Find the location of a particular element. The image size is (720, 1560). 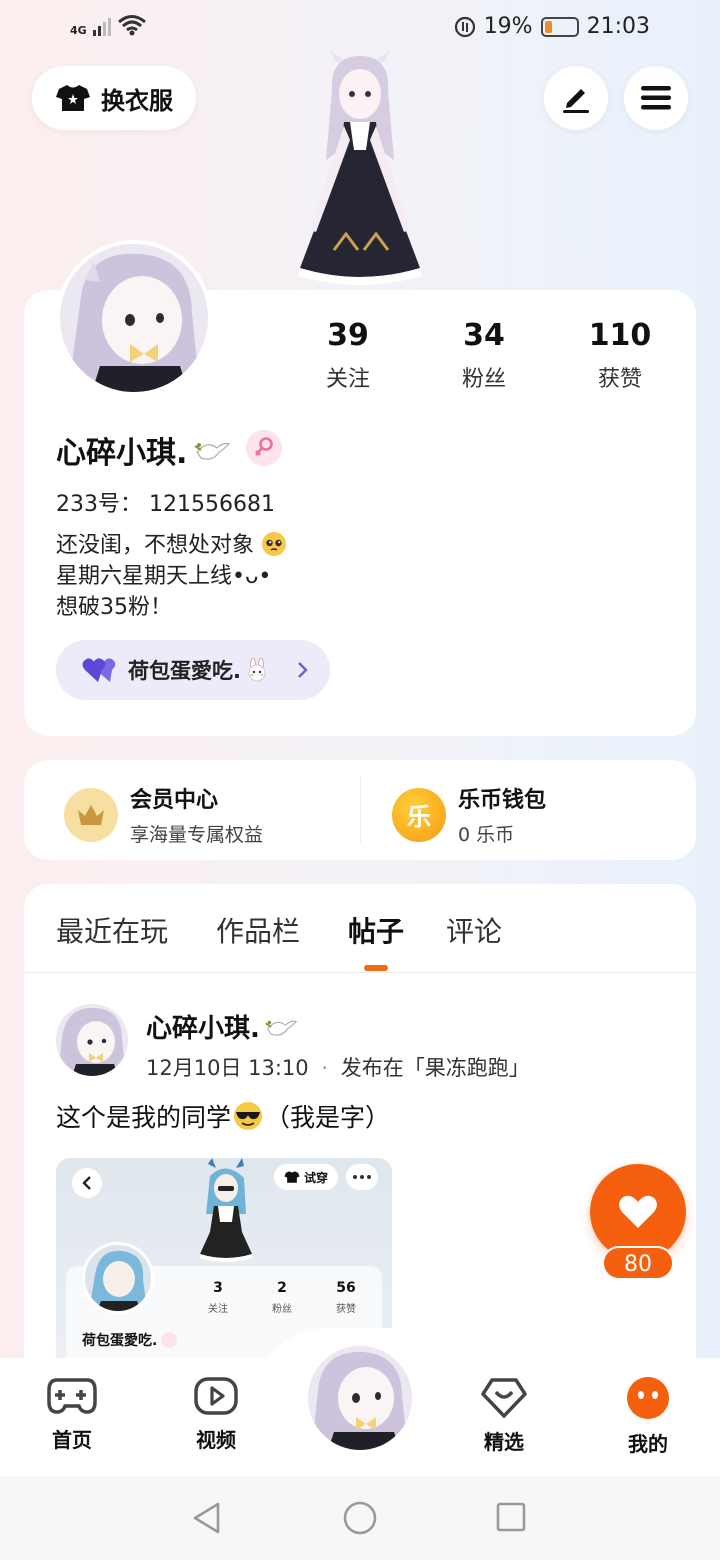

double-heart-icon is located at coordinates (99, 670).